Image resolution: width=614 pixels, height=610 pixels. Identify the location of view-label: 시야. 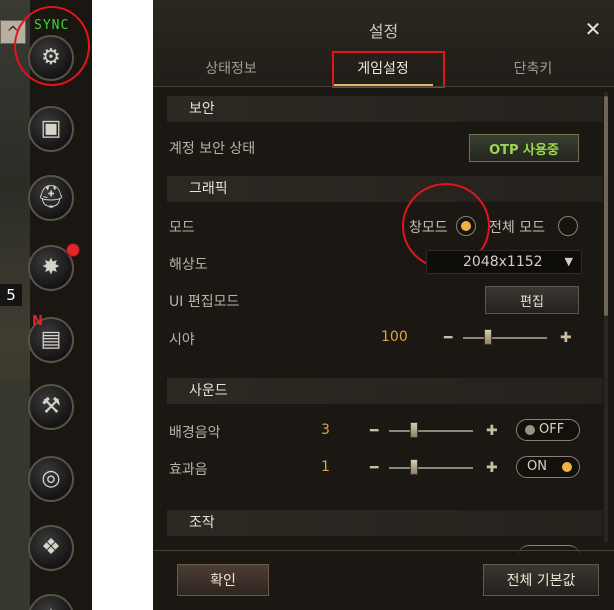
(182, 340).